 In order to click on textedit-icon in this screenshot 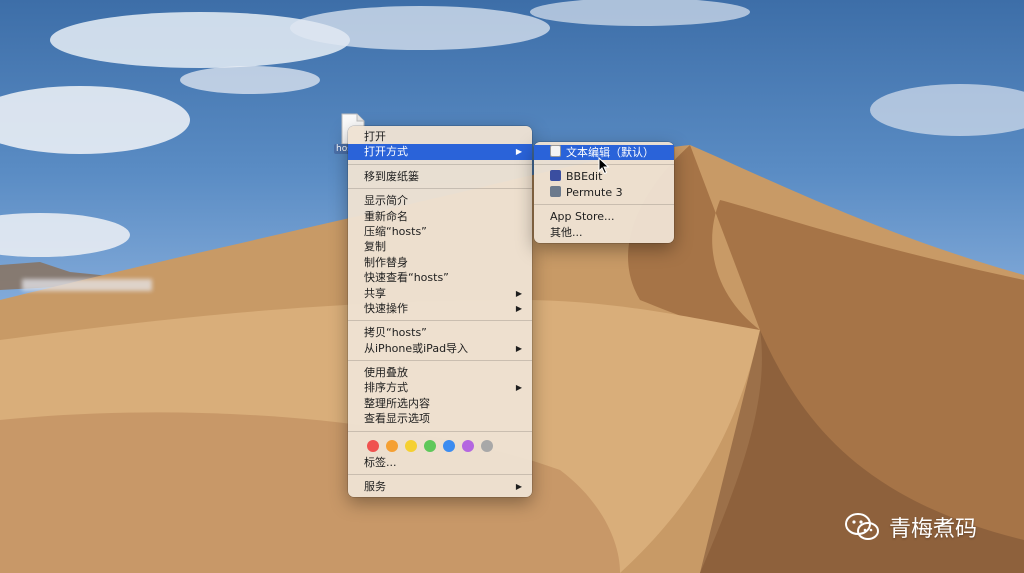, I will do `click(555, 151)`.